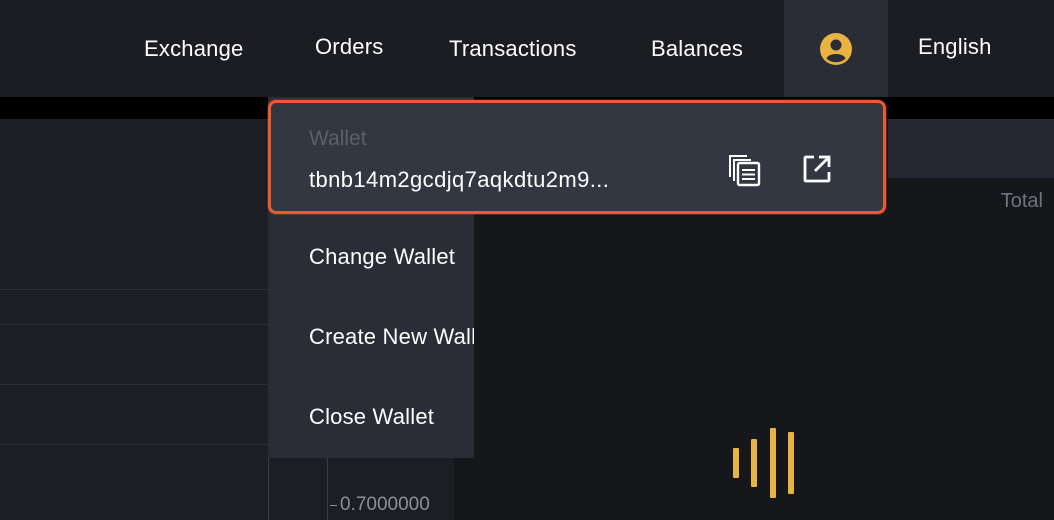  Describe the element at coordinates (391, 337) in the screenshot. I see `create-new-wallet-item: Create New Wallet` at that location.